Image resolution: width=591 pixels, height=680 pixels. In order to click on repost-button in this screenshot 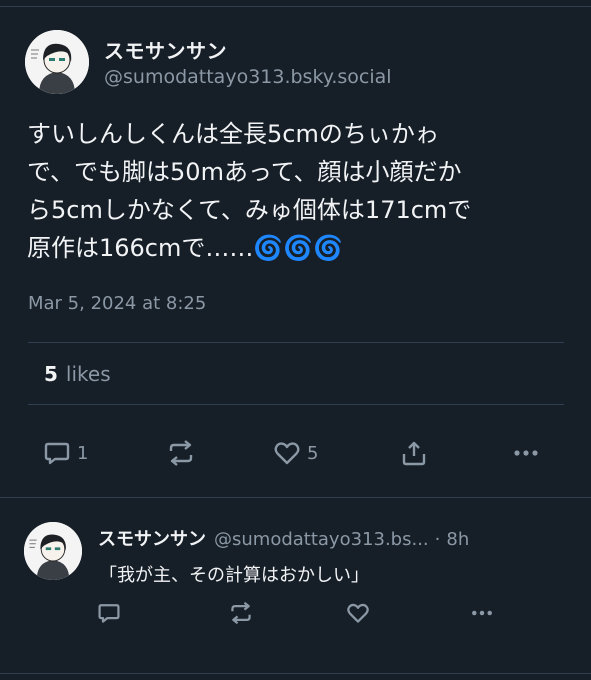, I will do `click(184, 453)`.